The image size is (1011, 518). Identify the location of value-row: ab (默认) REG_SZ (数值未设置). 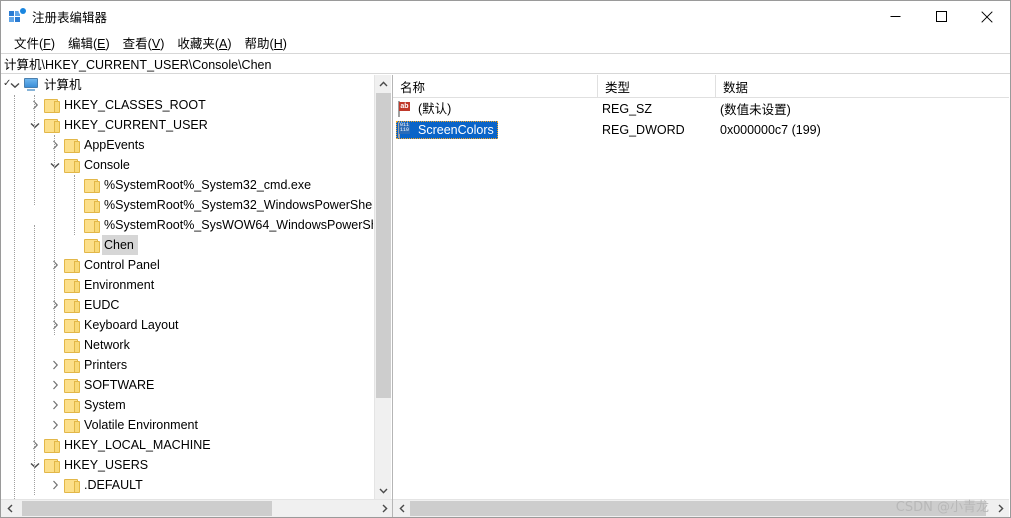
(701, 108).